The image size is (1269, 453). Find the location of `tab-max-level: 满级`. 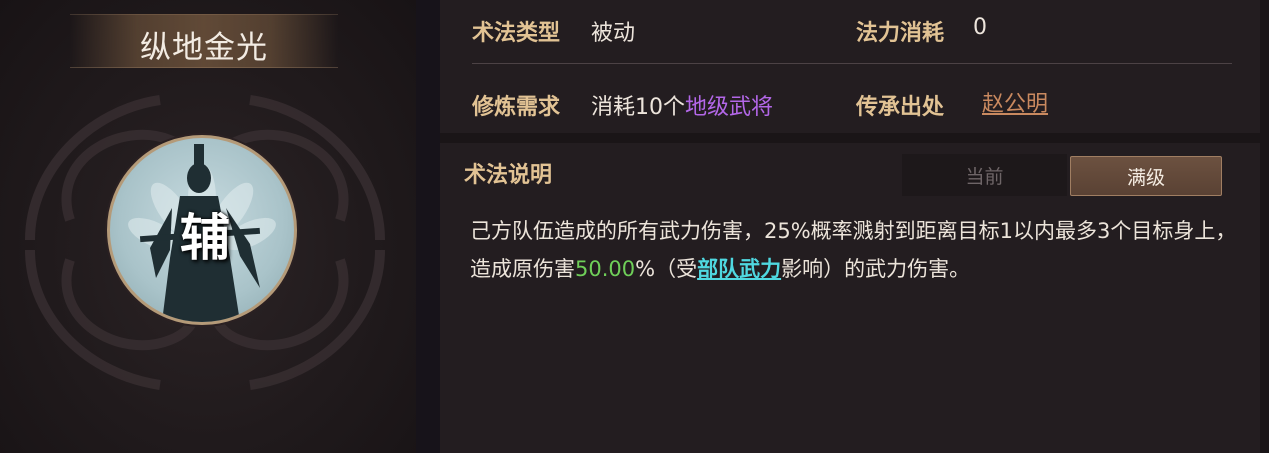

tab-max-level: 满级 is located at coordinates (1146, 176).